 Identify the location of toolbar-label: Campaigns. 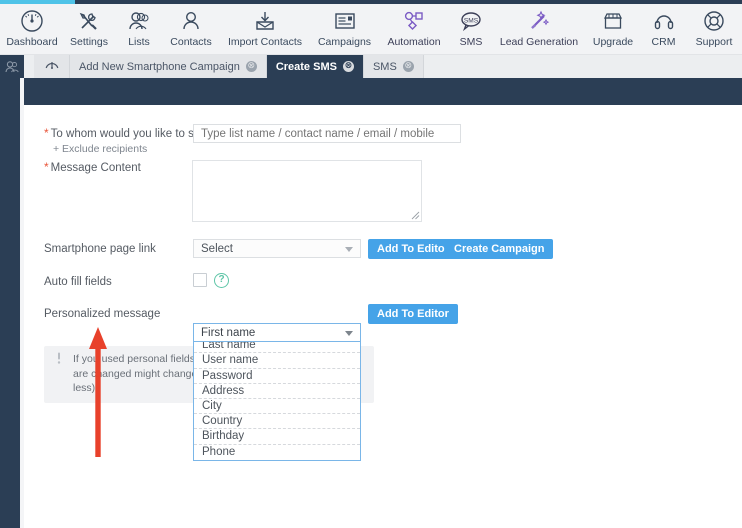
(344, 42).